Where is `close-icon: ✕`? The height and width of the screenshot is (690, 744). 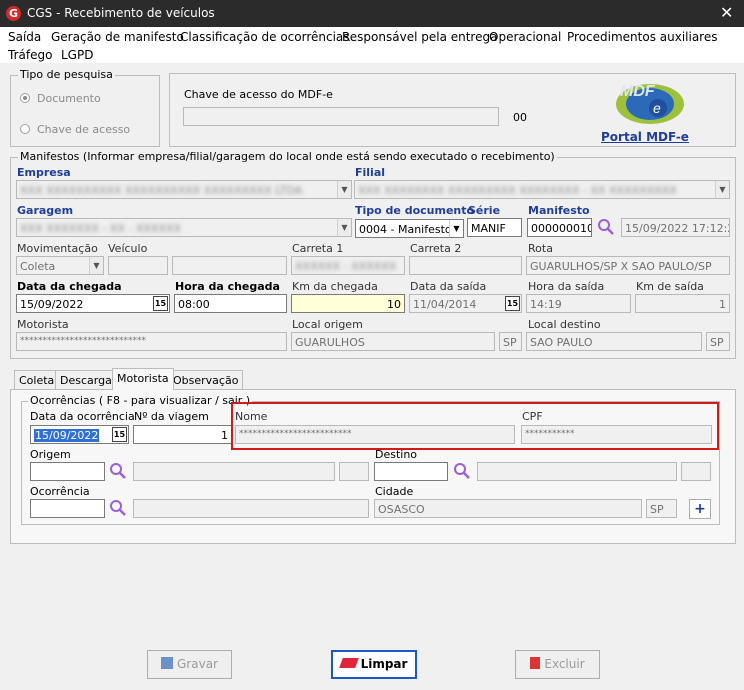 close-icon: ✕ is located at coordinates (726, 12).